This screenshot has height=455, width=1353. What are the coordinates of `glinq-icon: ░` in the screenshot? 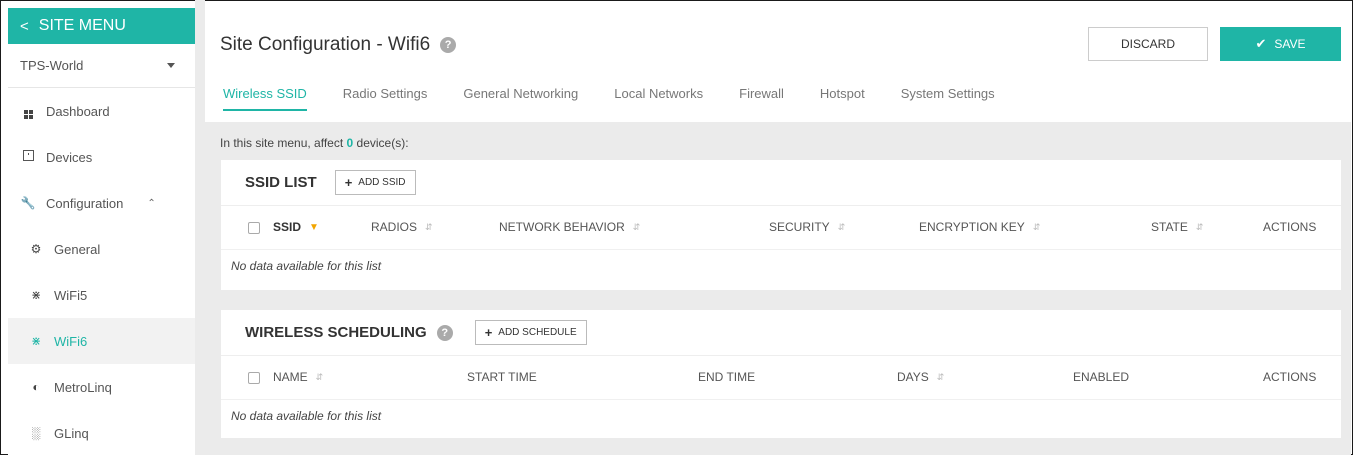 It's located at (36, 433).